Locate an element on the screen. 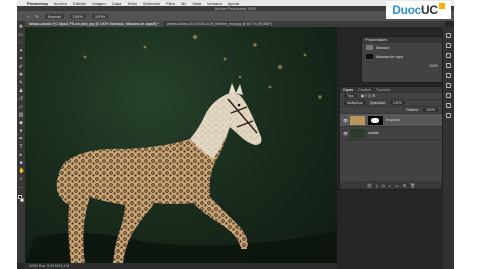  eyedropper-tool-icon: ✐ is located at coordinates (21, 67).